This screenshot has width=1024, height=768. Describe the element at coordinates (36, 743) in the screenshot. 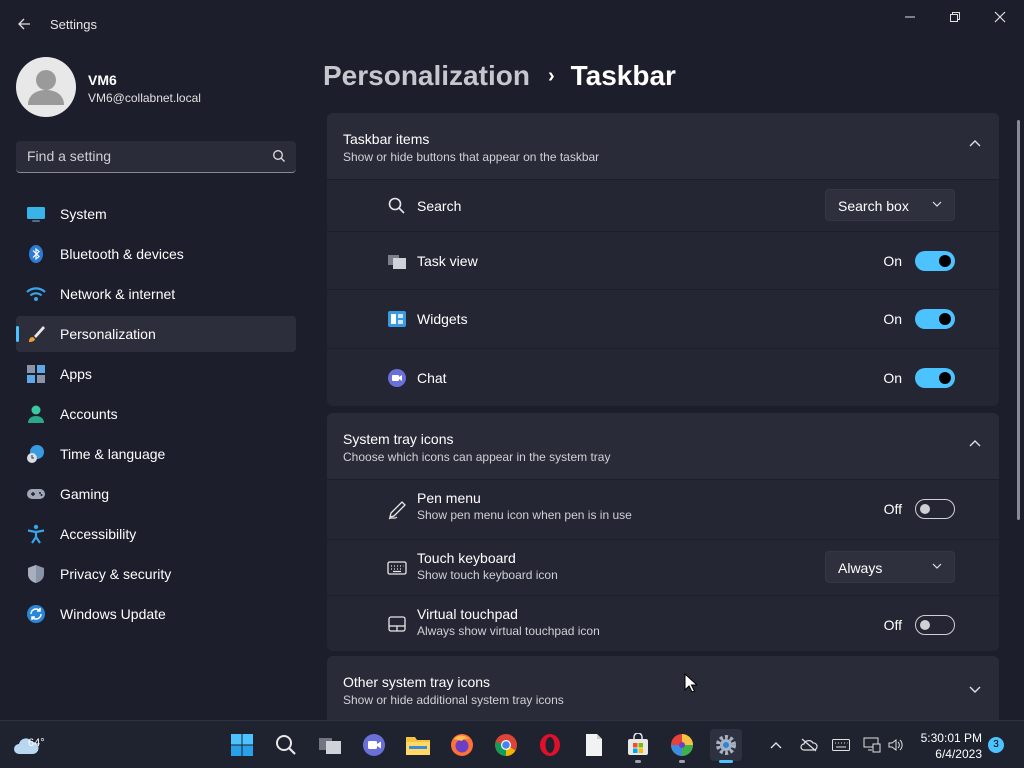

I see `weather-temperature: 64°` at that location.